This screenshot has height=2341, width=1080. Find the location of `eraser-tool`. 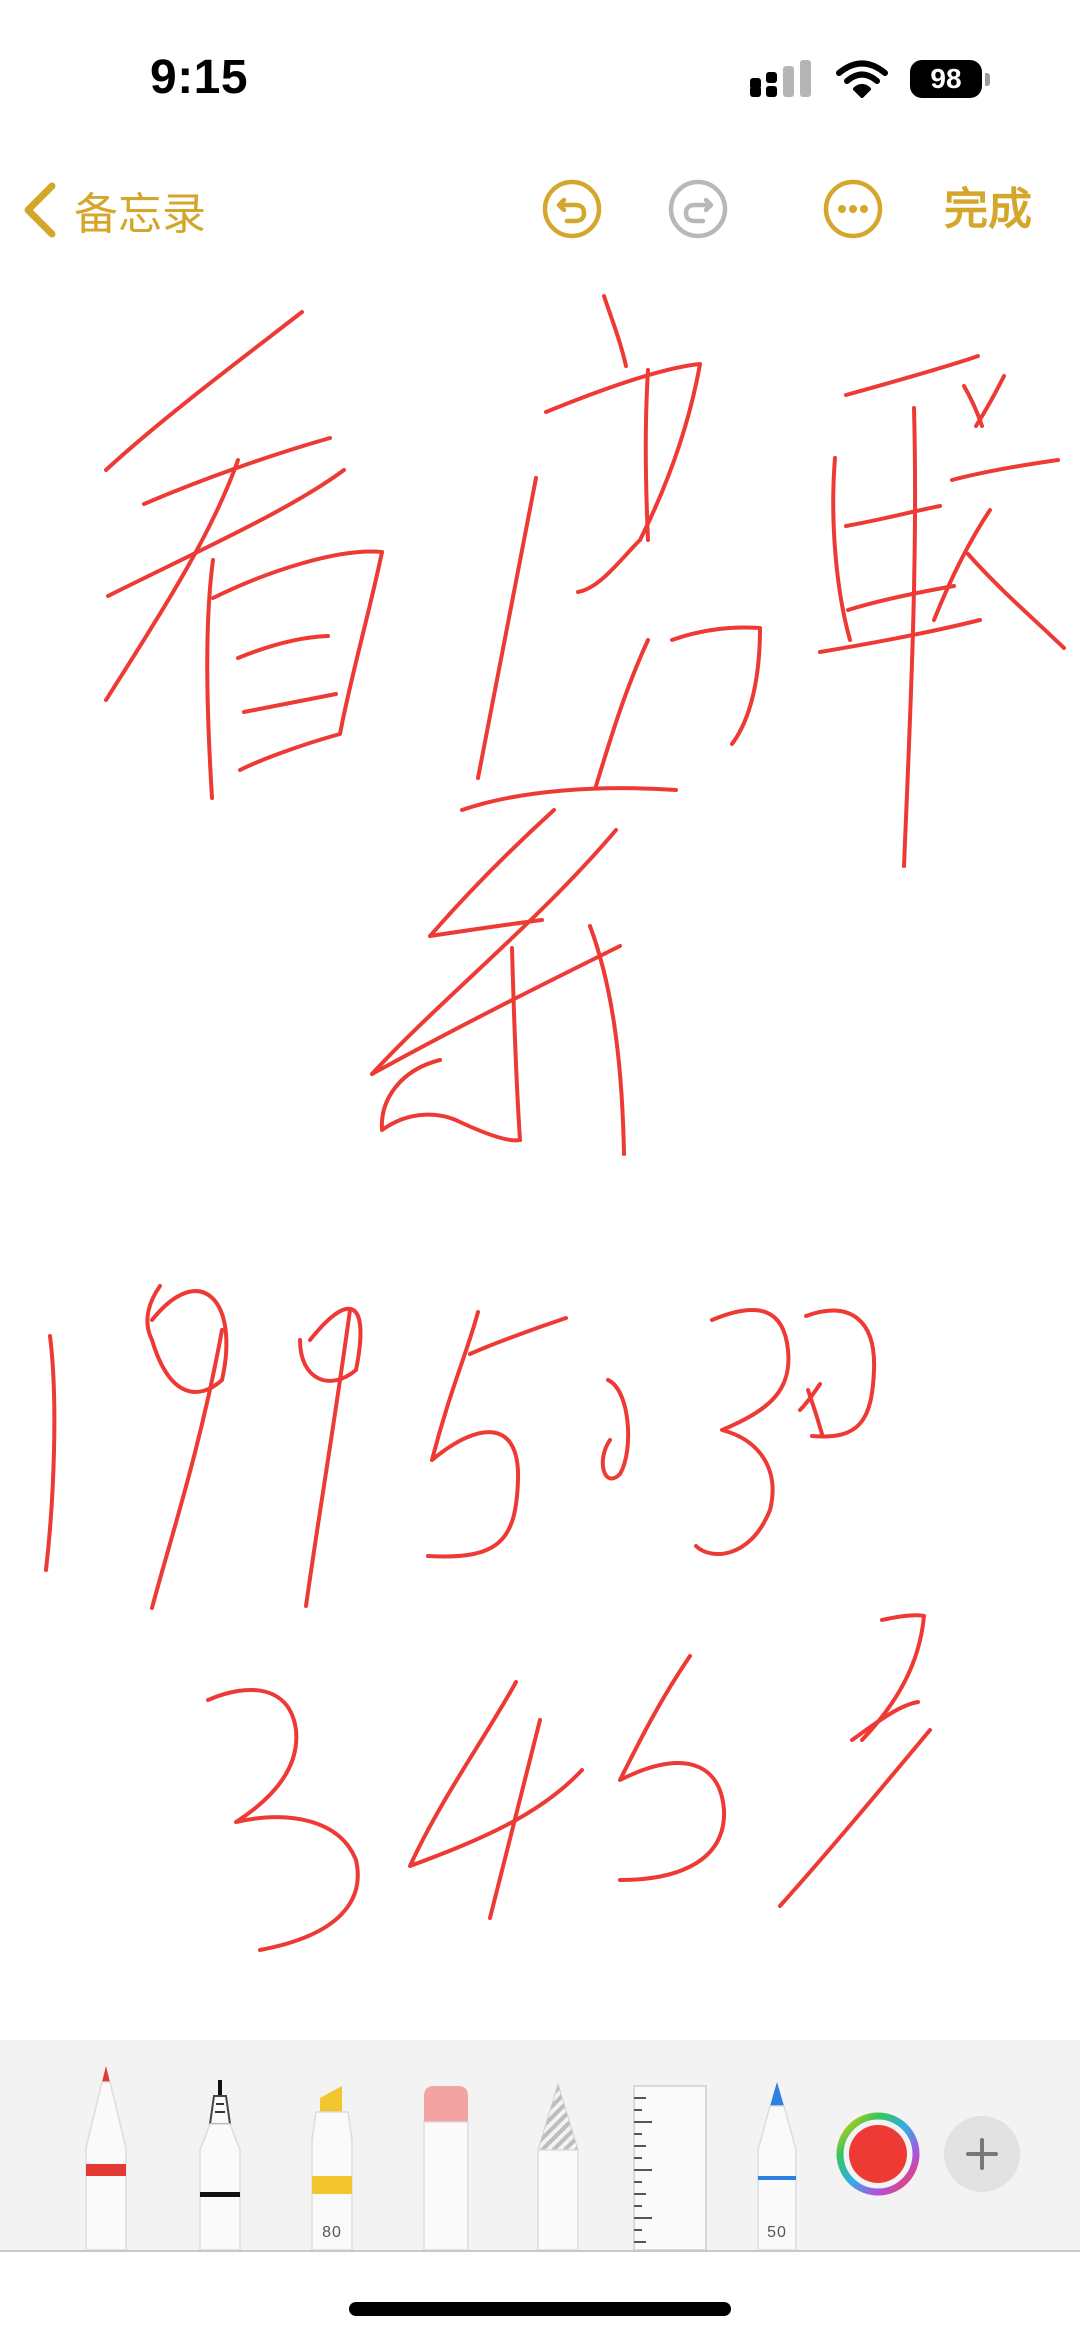

eraser-tool is located at coordinates (446, 2166).